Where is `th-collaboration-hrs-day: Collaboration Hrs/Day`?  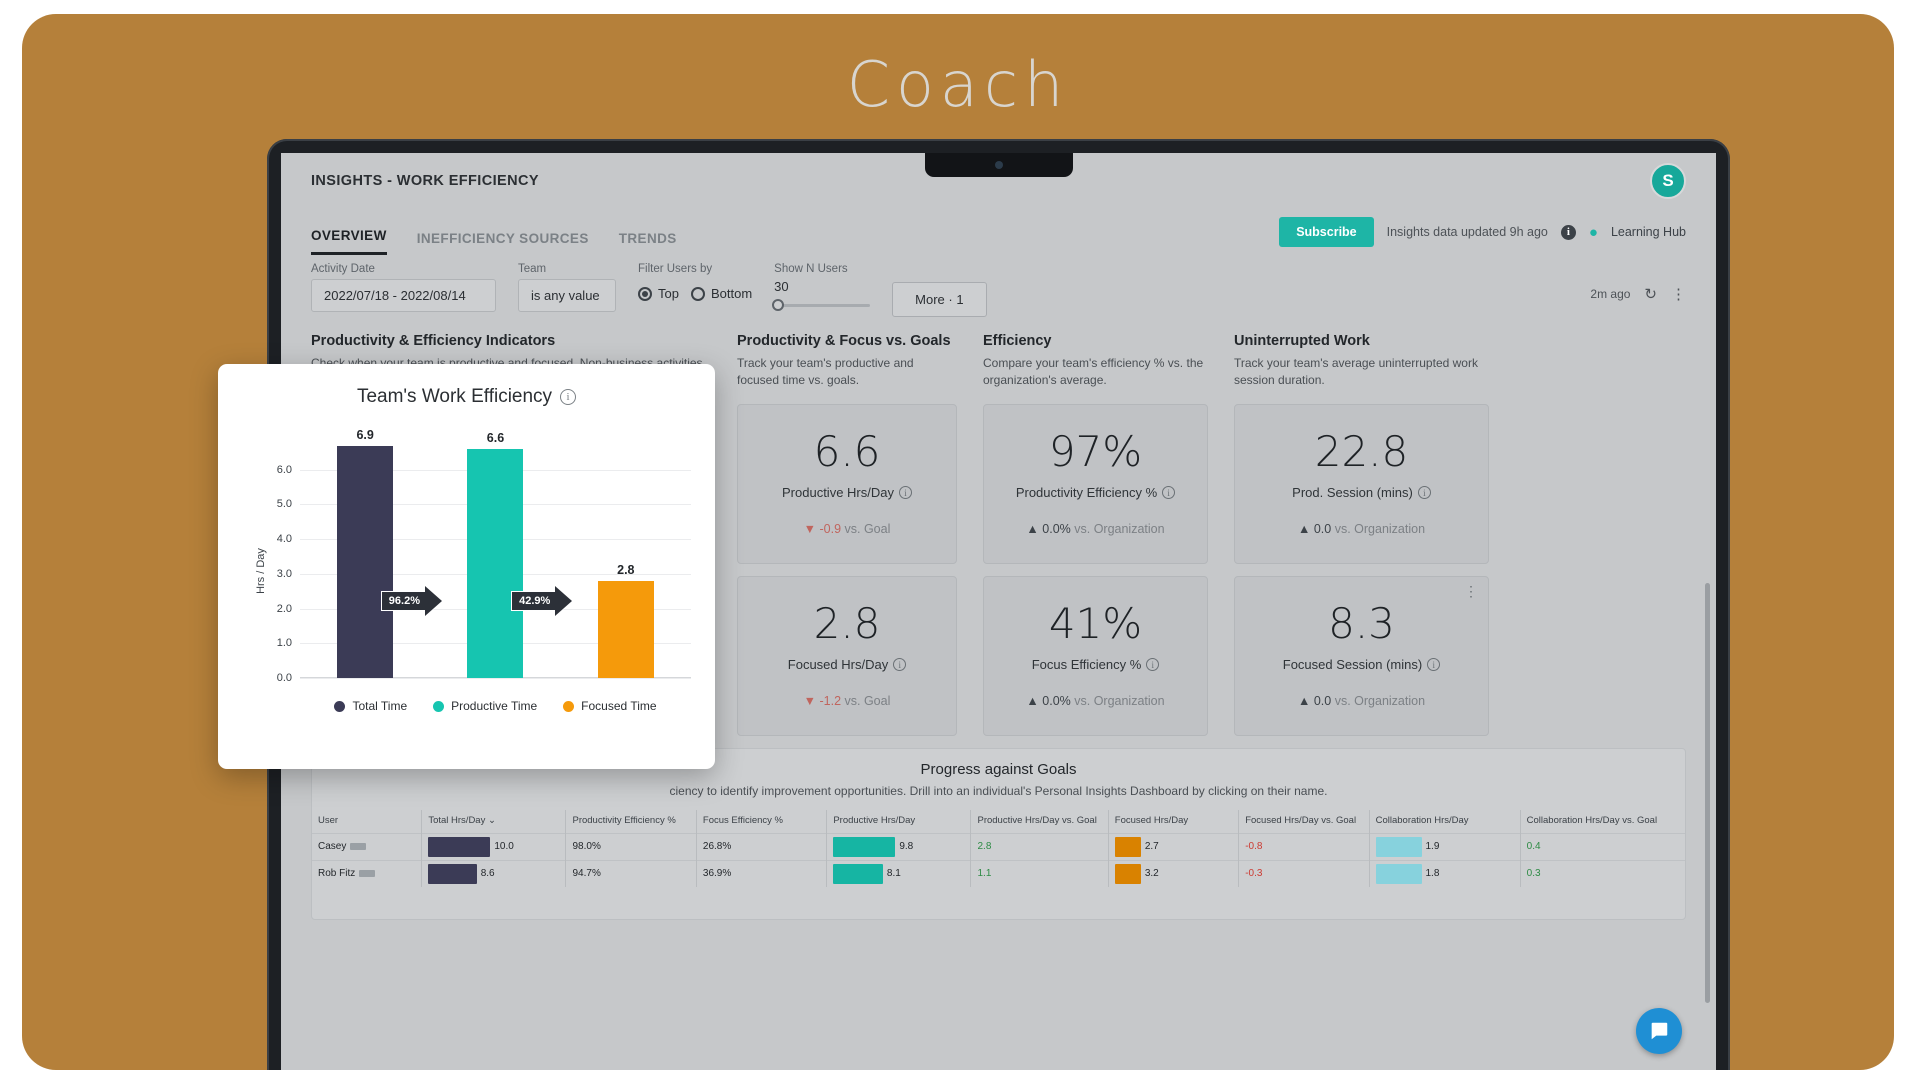
th-collaboration-hrs-day: Collaboration Hrs/Day is located at coordinates (1444, 821).